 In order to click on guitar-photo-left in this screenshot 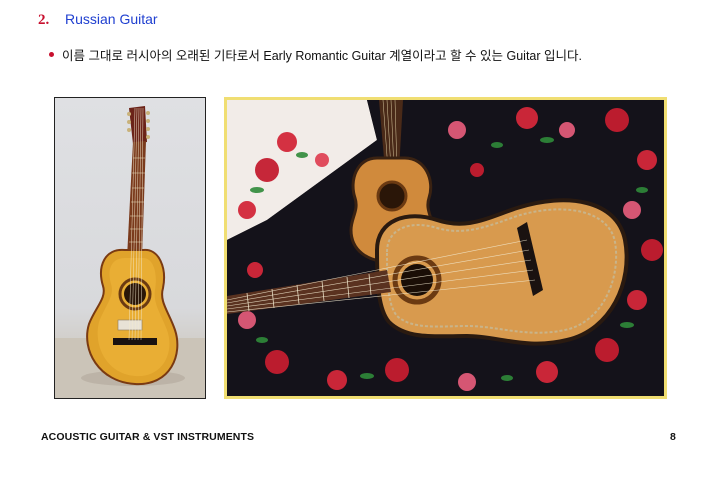, I will do `click(130, 248)`.